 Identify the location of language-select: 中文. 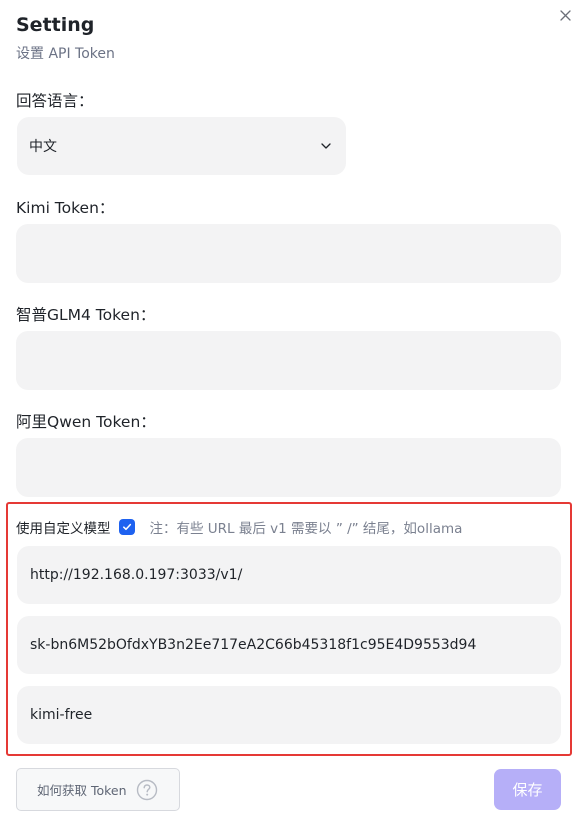
(181, 146).